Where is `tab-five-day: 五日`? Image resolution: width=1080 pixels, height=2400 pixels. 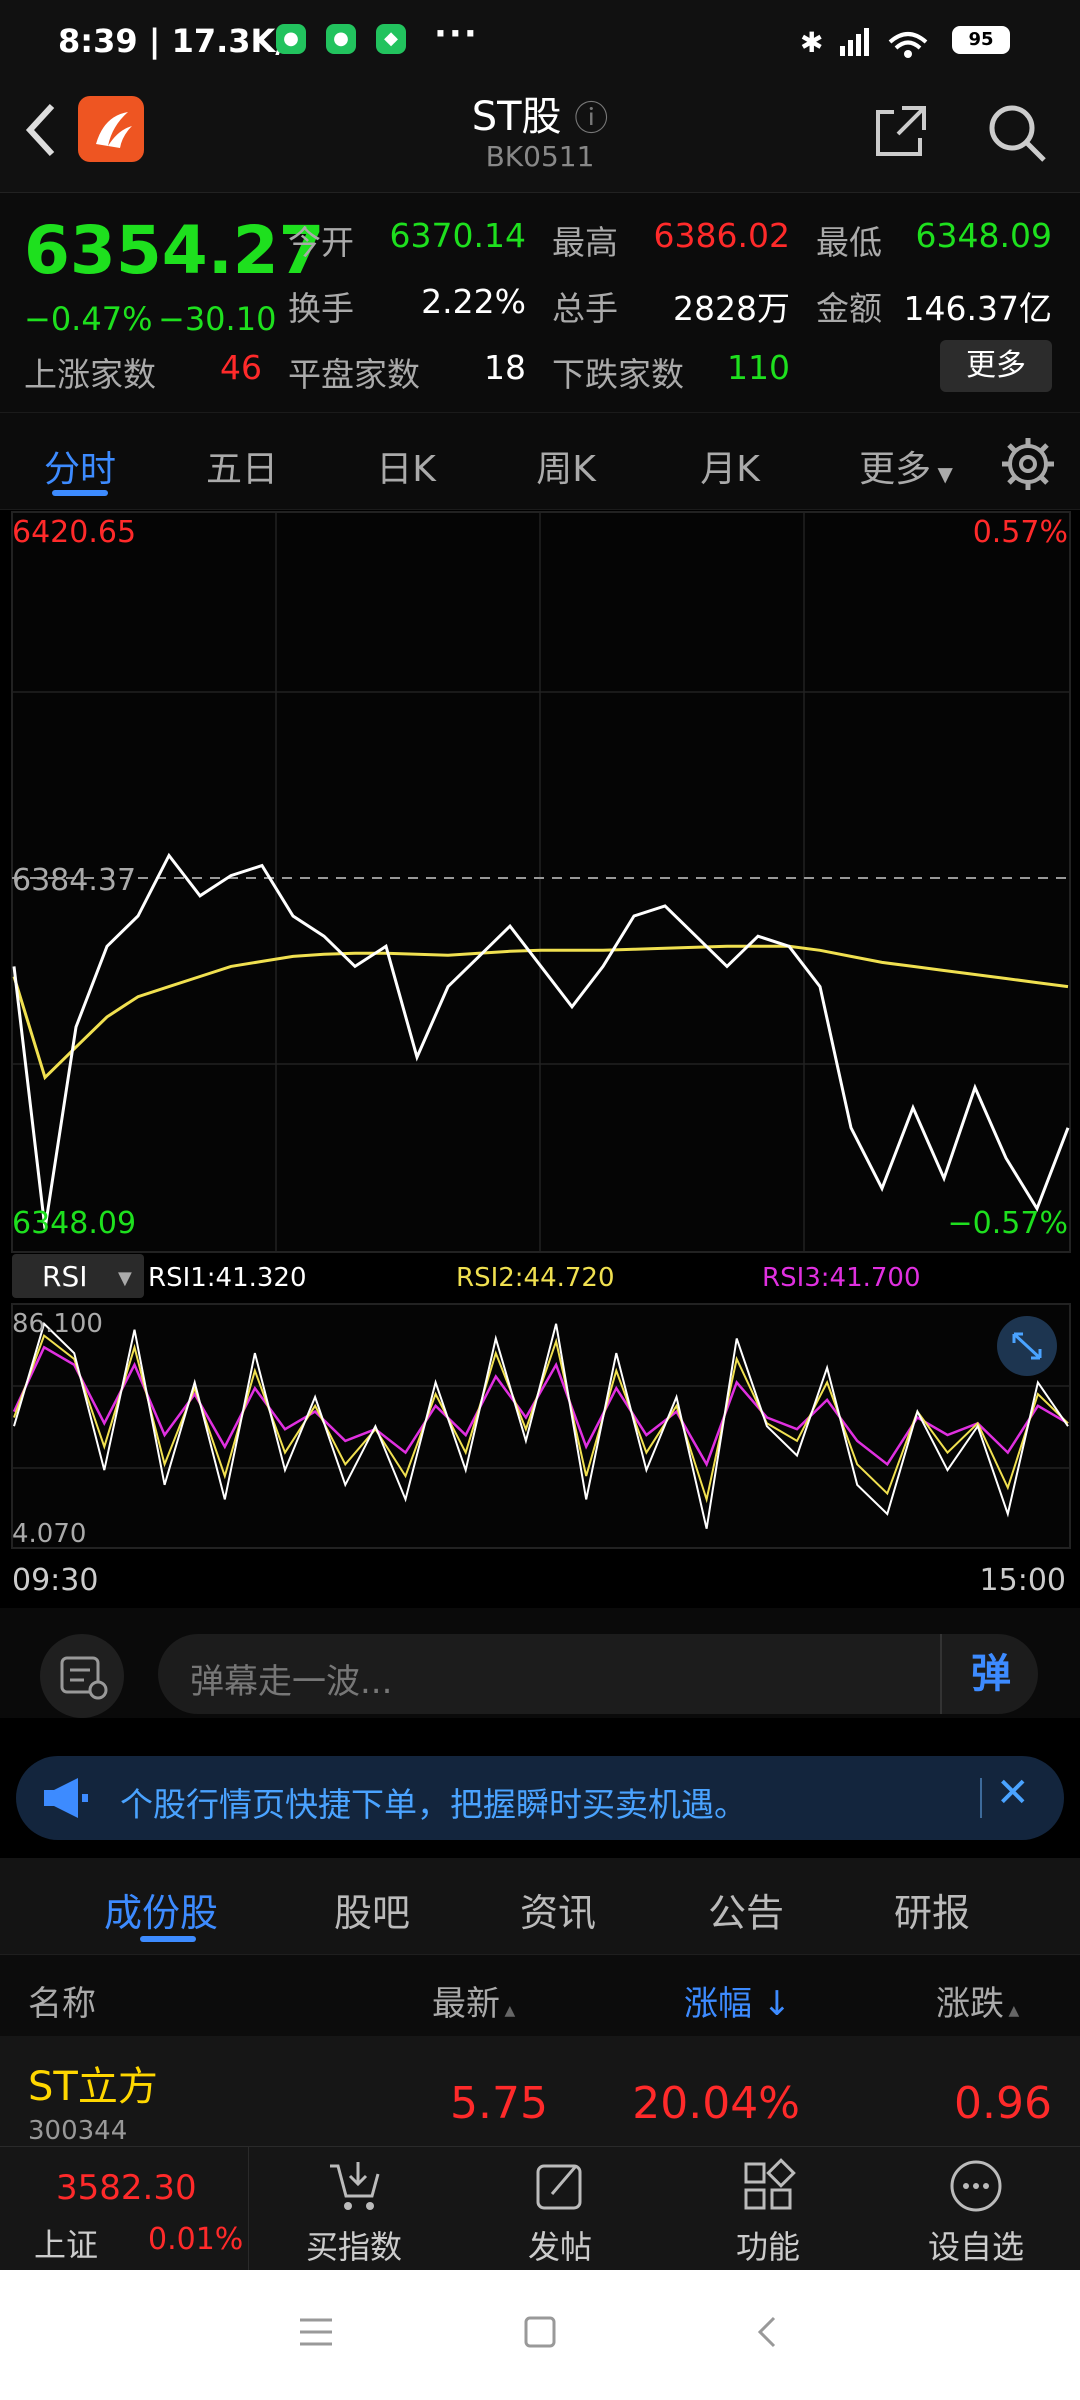 tab-five-day: 五日 is located at coordinates (242, 466).